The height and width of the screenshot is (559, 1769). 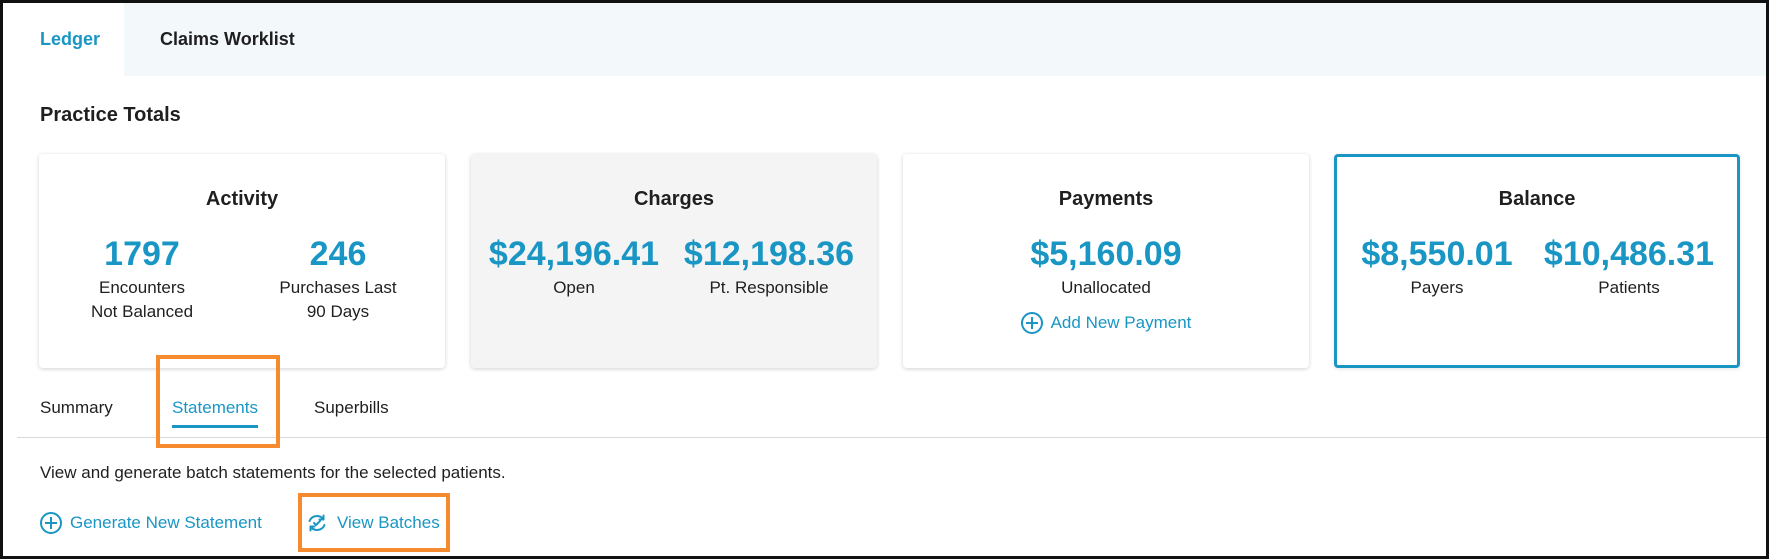 I want to click on generate-new-statement-button: Generate New Statement, so click(x=151, y=523).